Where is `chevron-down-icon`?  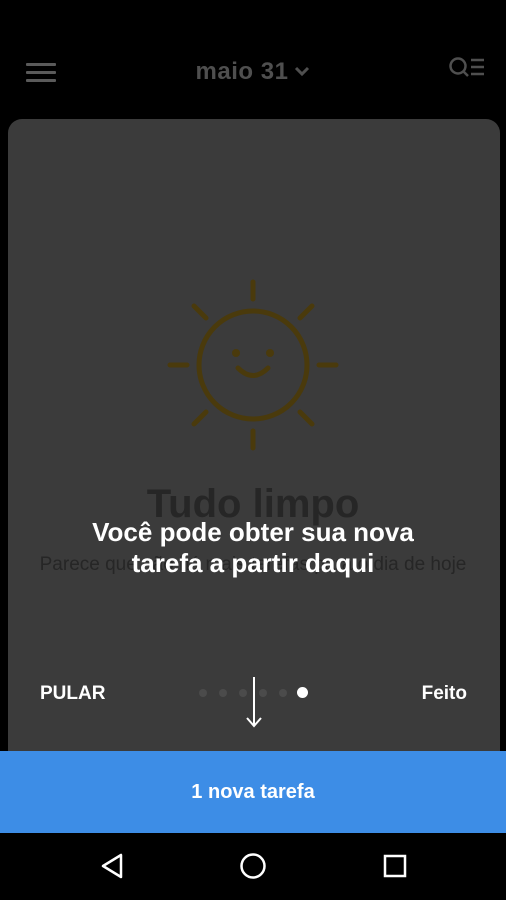 chevron-down-icon is located at coordinates (302, 73).